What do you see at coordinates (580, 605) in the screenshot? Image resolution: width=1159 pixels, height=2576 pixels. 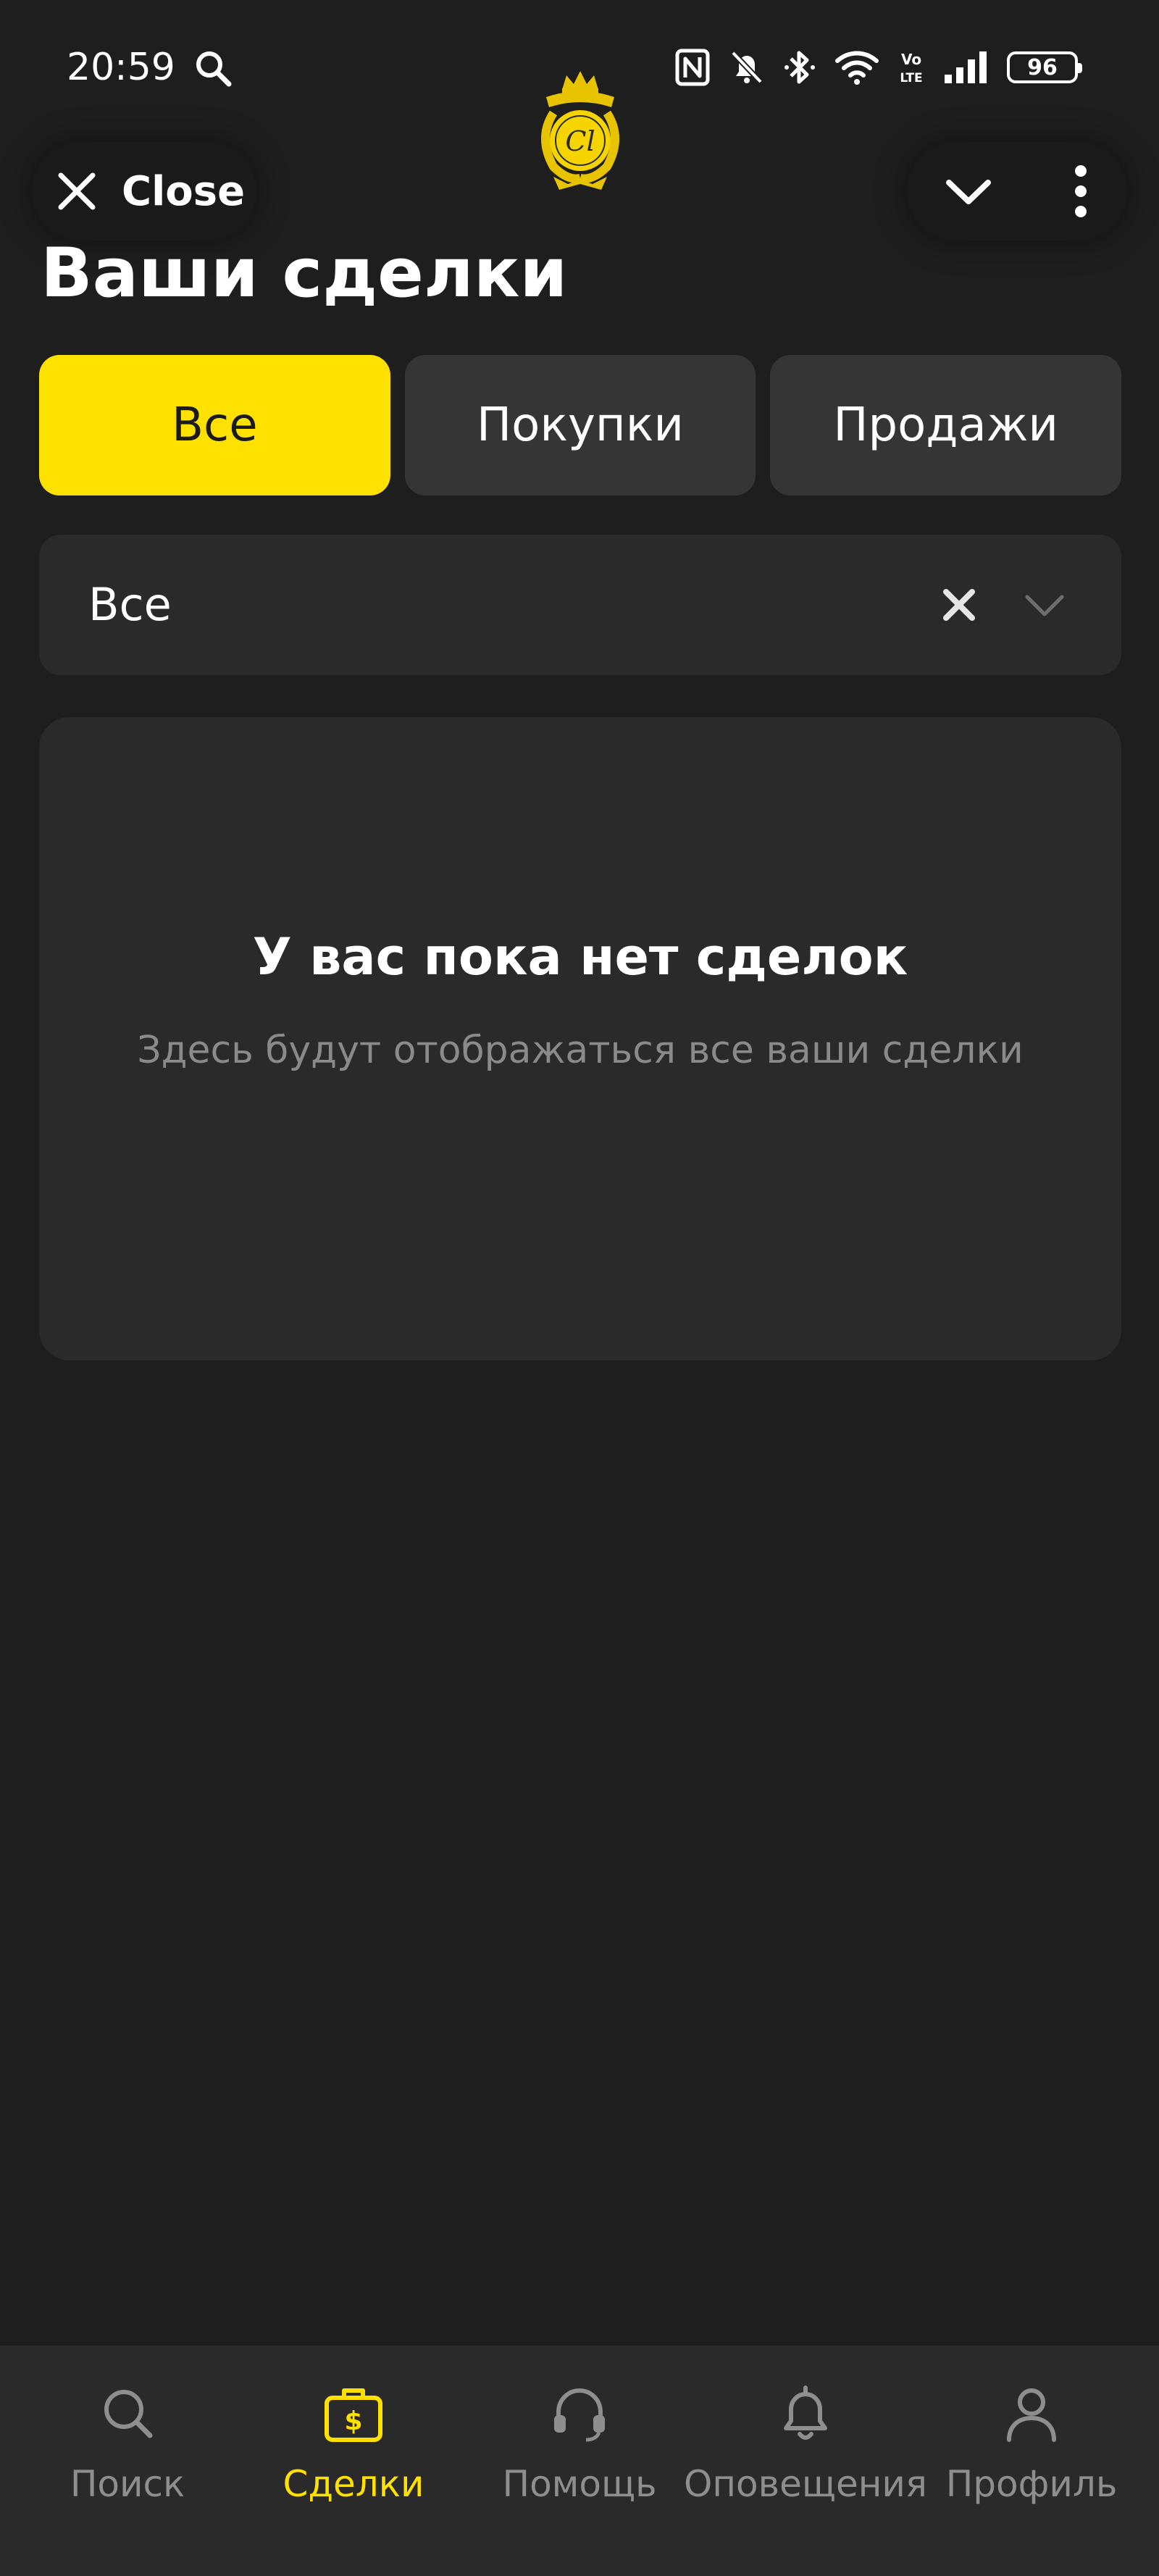 I see `status-filter-select: Все` at bounding box center [580, 605].